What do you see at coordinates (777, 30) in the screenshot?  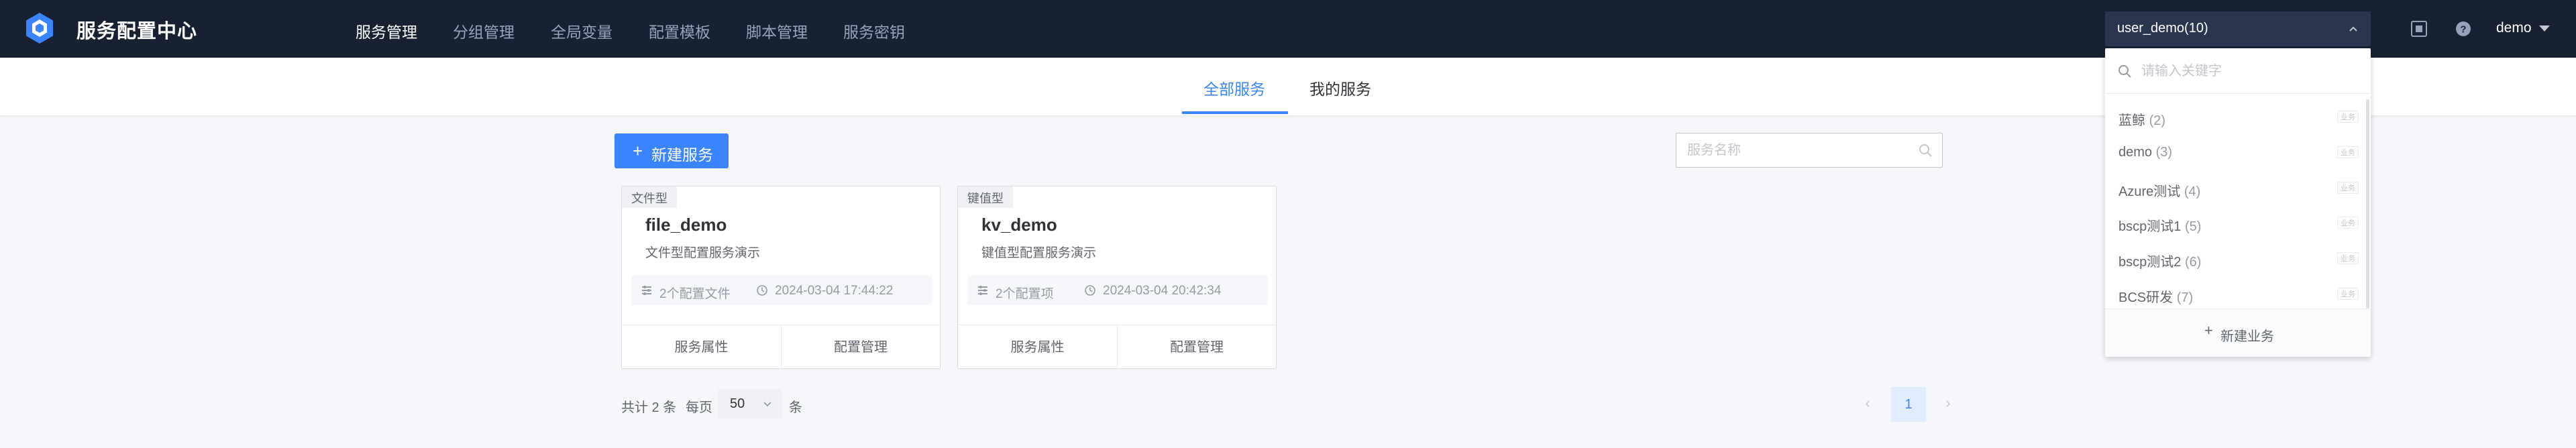 I see `nav-item-script-management: 脚本管理` at bounding box center [777, 30].